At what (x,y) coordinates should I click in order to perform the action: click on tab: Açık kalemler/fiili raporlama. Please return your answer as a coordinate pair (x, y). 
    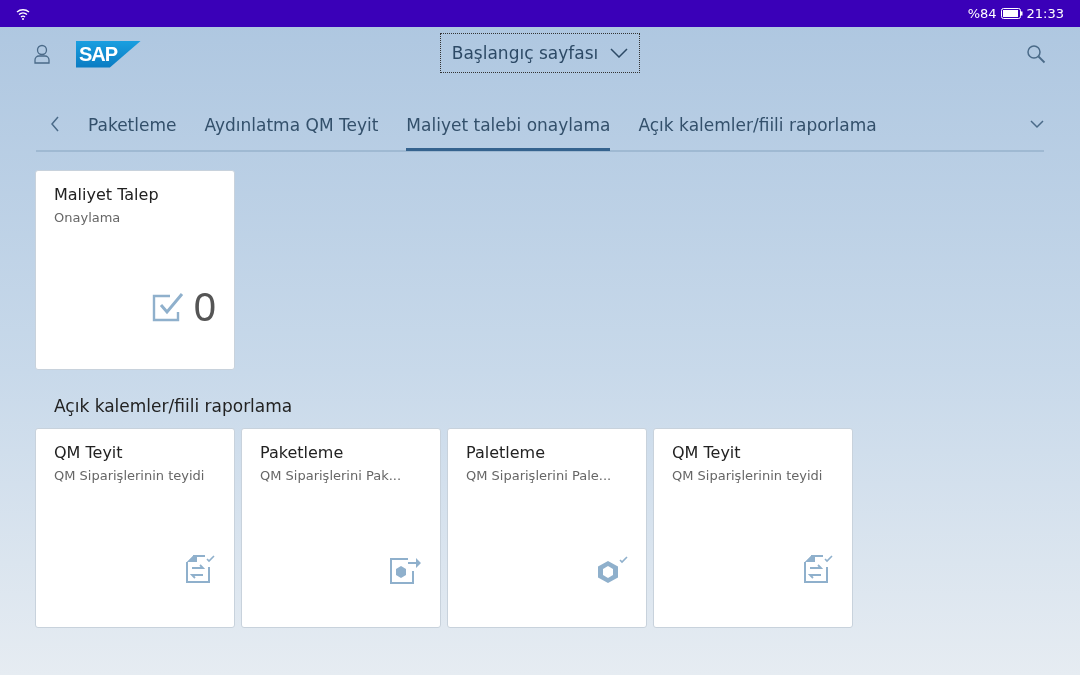
    Looking at the image, I should click on (757, 125).